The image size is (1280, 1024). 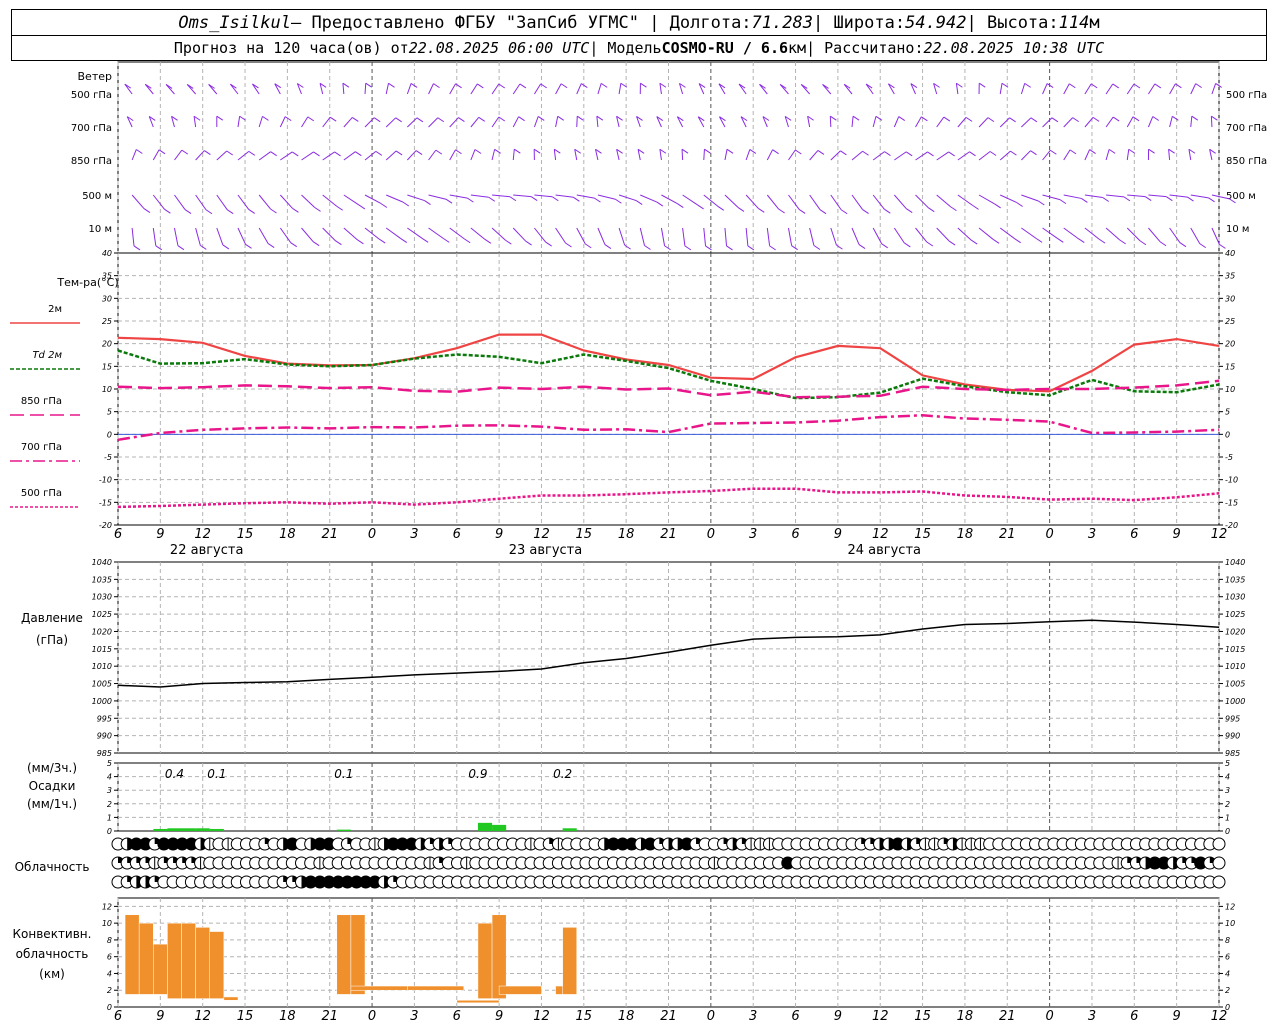 What do you see at coordinates (541, 534) in the screenshot?
I see `hour-tick-label: 12` at bounding box center [541, 534].